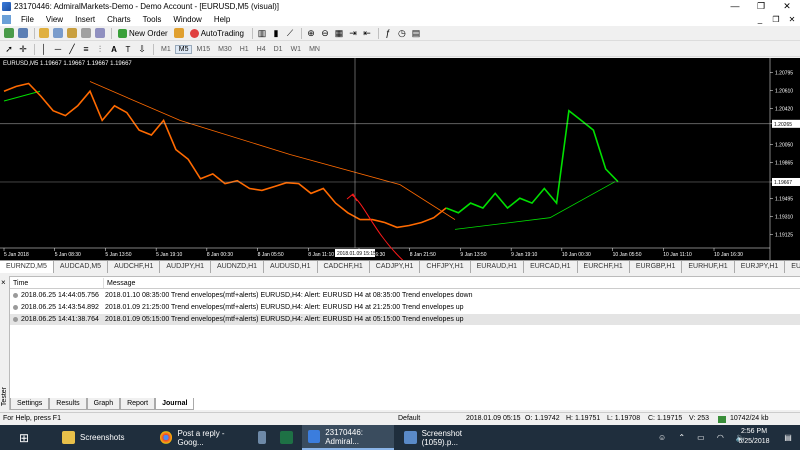 The image size is (800, 450). I want to click on menu-help: Help, so click(222, 19).